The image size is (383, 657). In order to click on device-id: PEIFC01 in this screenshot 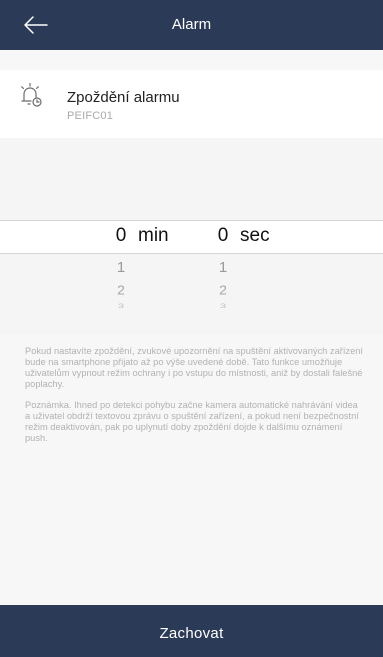, I will do `click(90, 116)`.